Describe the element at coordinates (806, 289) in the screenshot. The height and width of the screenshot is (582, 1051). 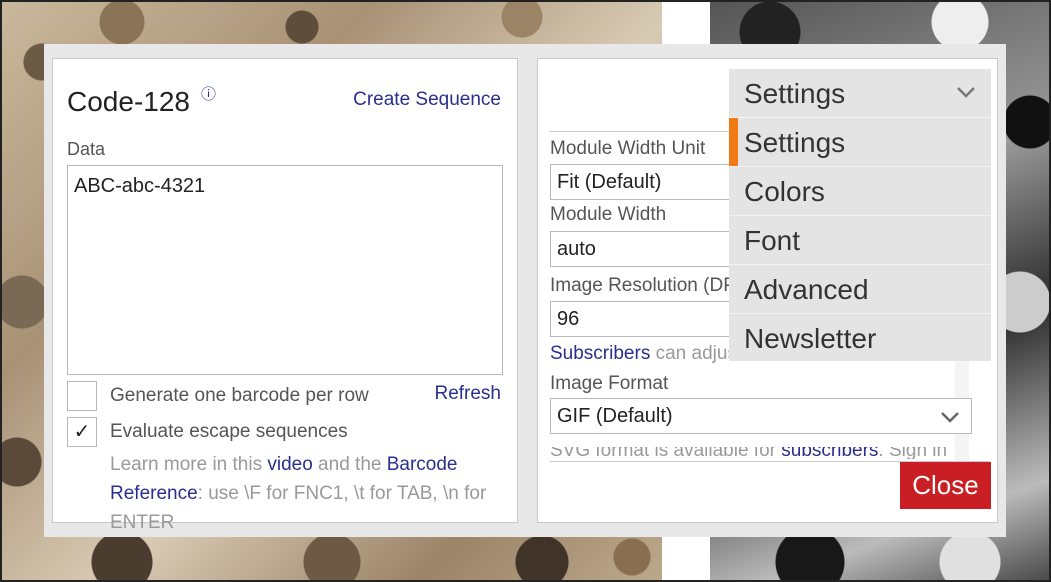
I see `menu-item-label: Advanced` at that location.